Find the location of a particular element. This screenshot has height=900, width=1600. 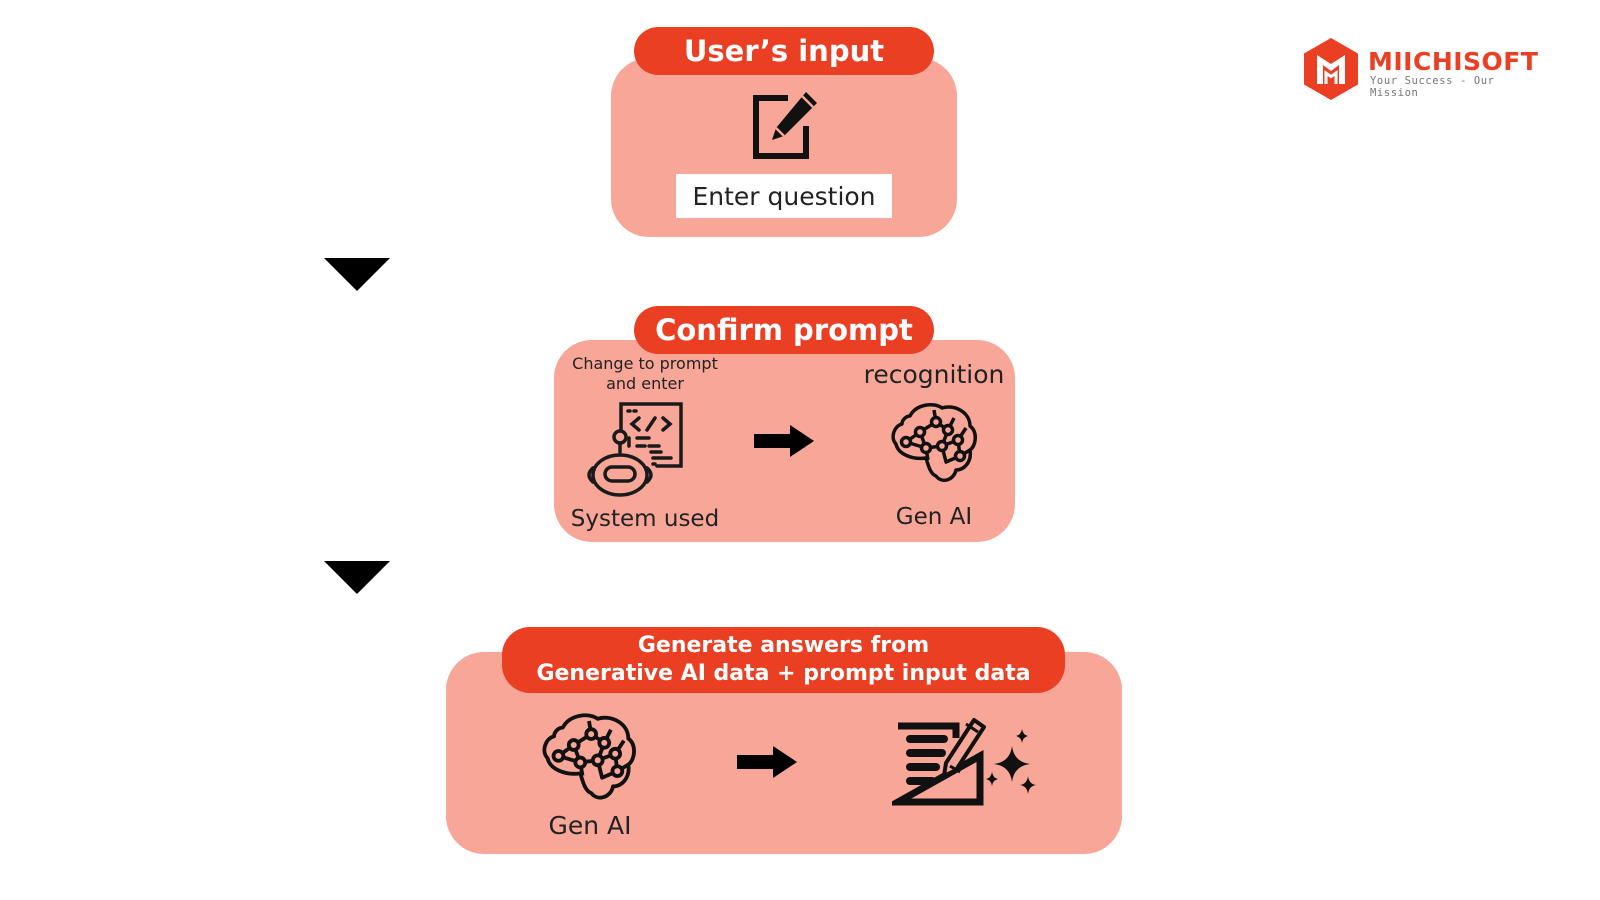

brand-tagline: Your Success - Our Mission is located at coordinates (1432, 87).